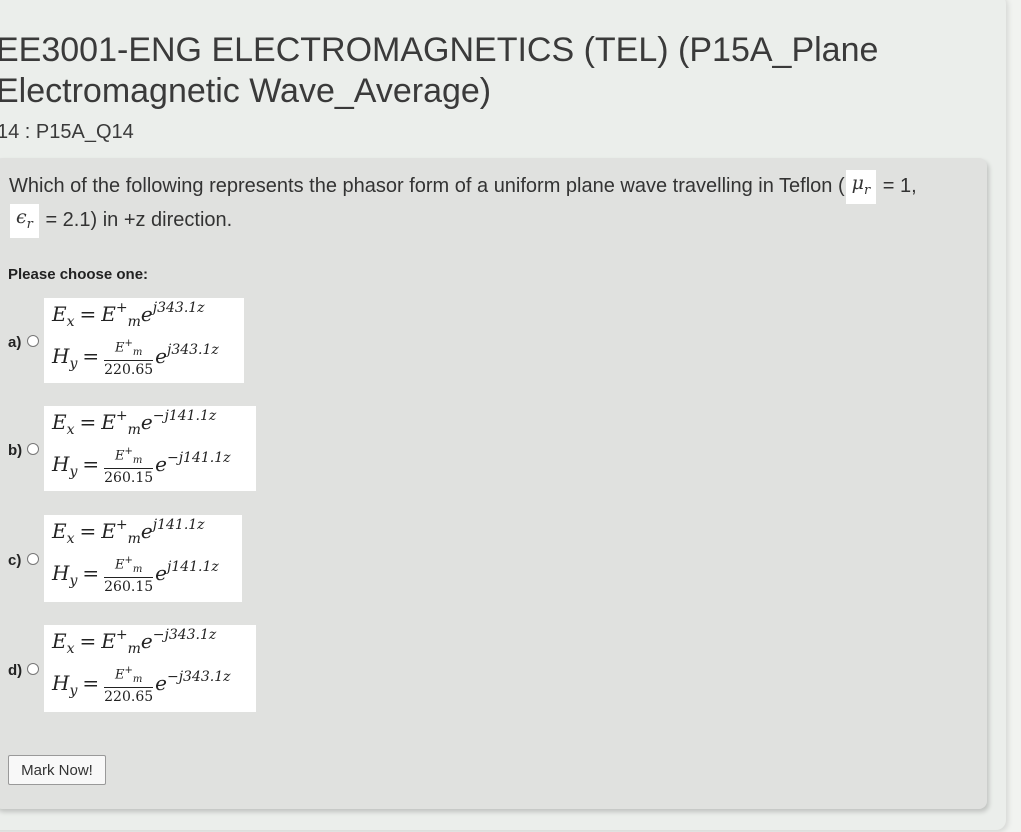 This screenshot has height=832, width=1021. I want to click on hy-equation: Hy = E+m 260.15 ej141.1z, so click(135, 574).